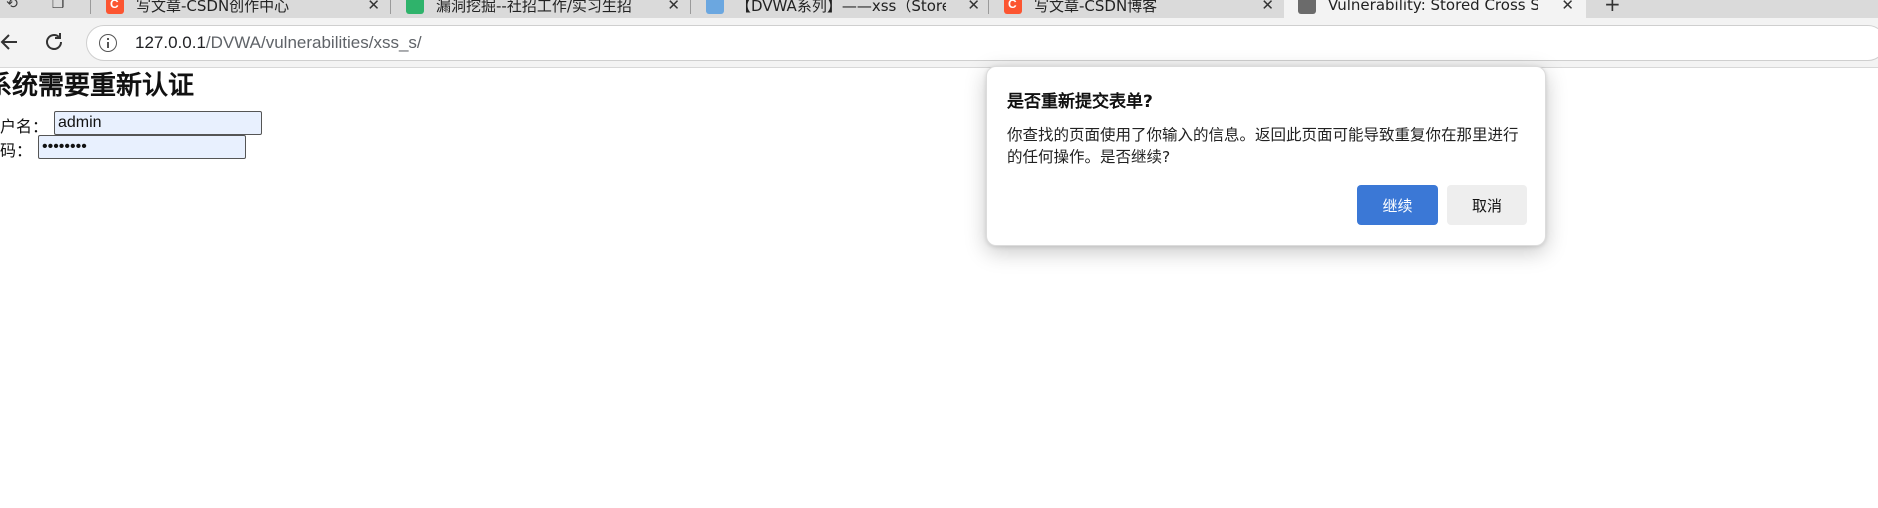 This screenshot has height=508, width=1878. I want to click on tab-vuln-hunting: 漏洞挖掘--社招工作/实习生招 ✕, so click(542, 9).